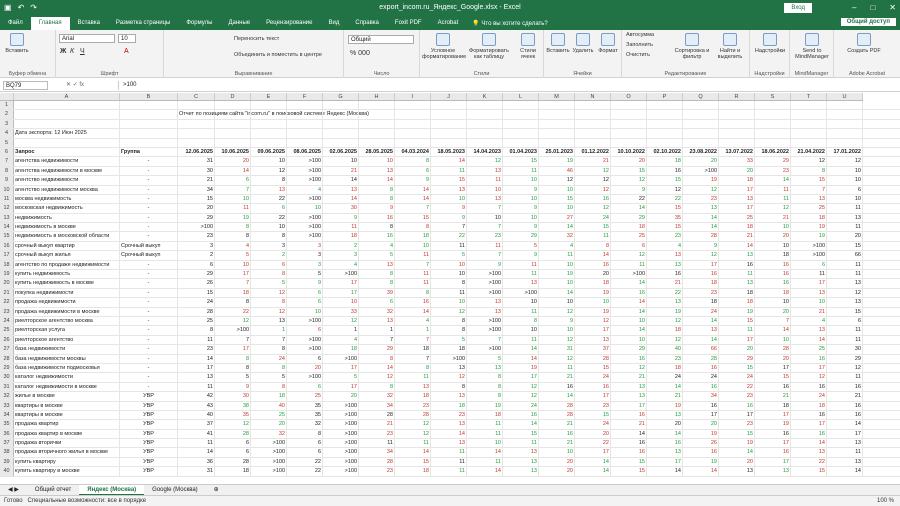 This screenshot has height=506, width=900. I want to click on cell: 24, so click(737, 377).